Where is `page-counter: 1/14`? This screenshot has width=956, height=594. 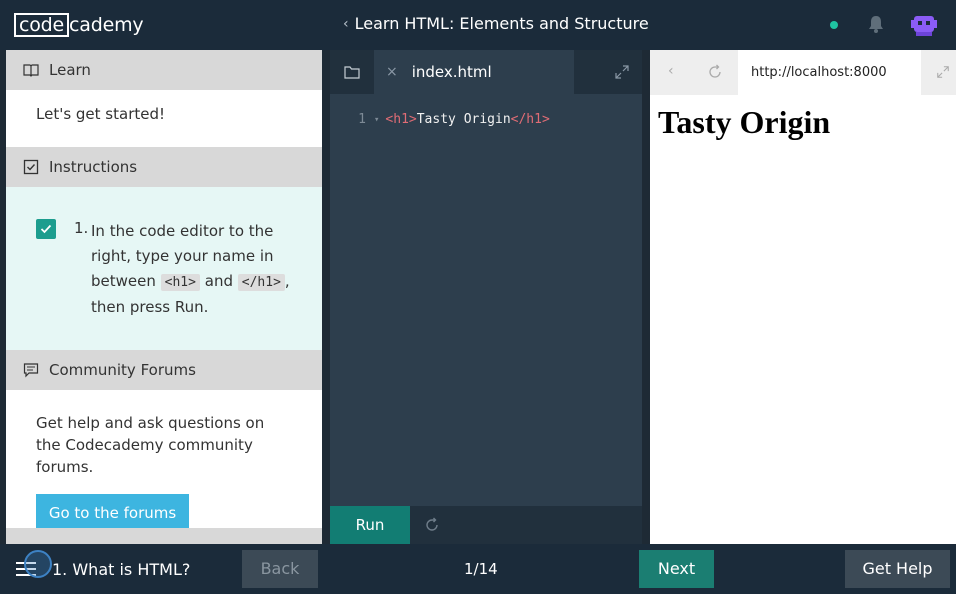
page-counter: 1/14 is located at coordinates (481, 569).